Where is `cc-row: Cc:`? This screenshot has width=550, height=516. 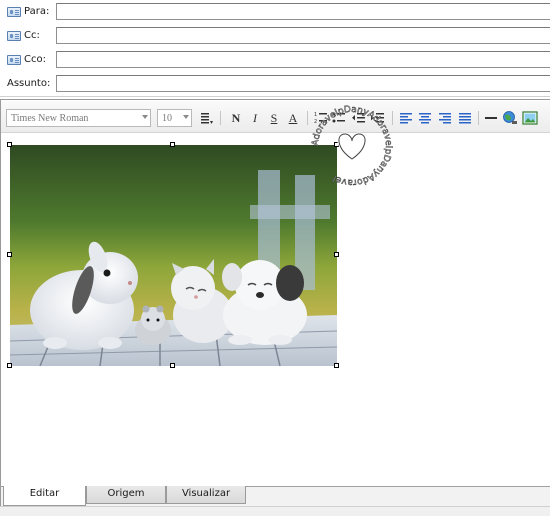
cc-row: Cc: is located at coordinates (275, 36).